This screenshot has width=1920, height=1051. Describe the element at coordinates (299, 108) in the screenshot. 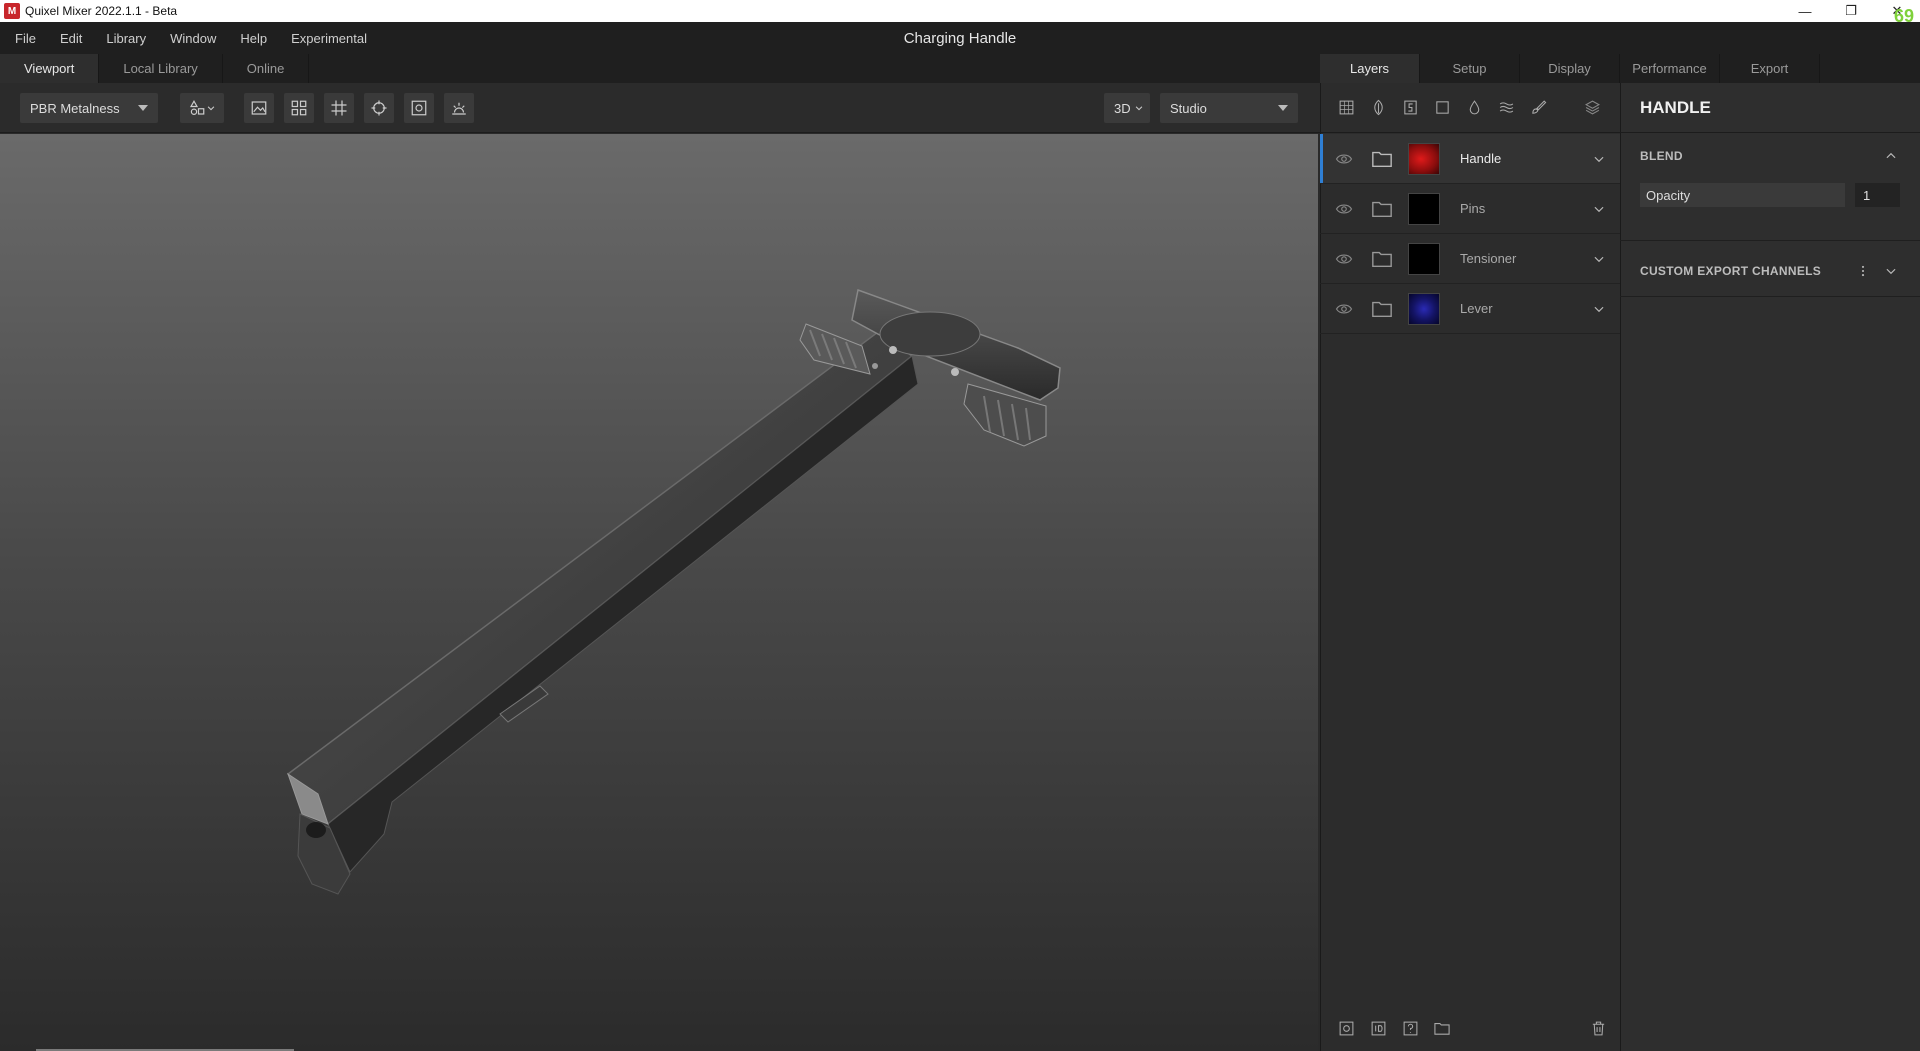

I see `grid-four-button` at that location.